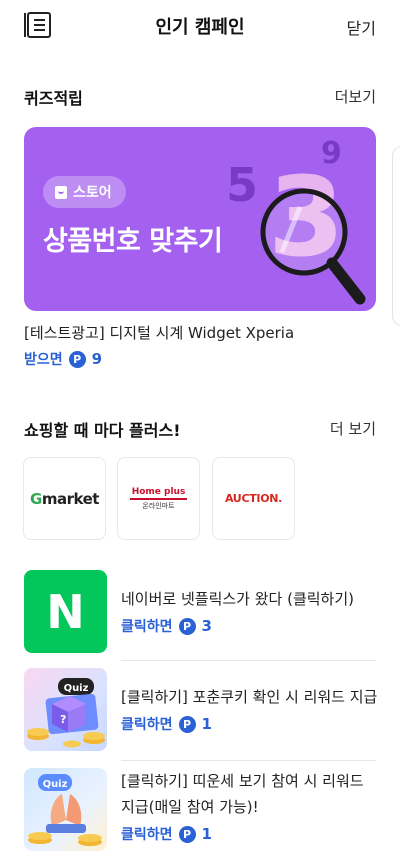 The height and width of the screenshot is (864, 400). Describe the element at coordinates (242, 794) in the screenshot. I see `campaign-title: [클릭하기] 띠운세 보기 참여 시 리워드 지급(매일 참여 가능)!` at that location.